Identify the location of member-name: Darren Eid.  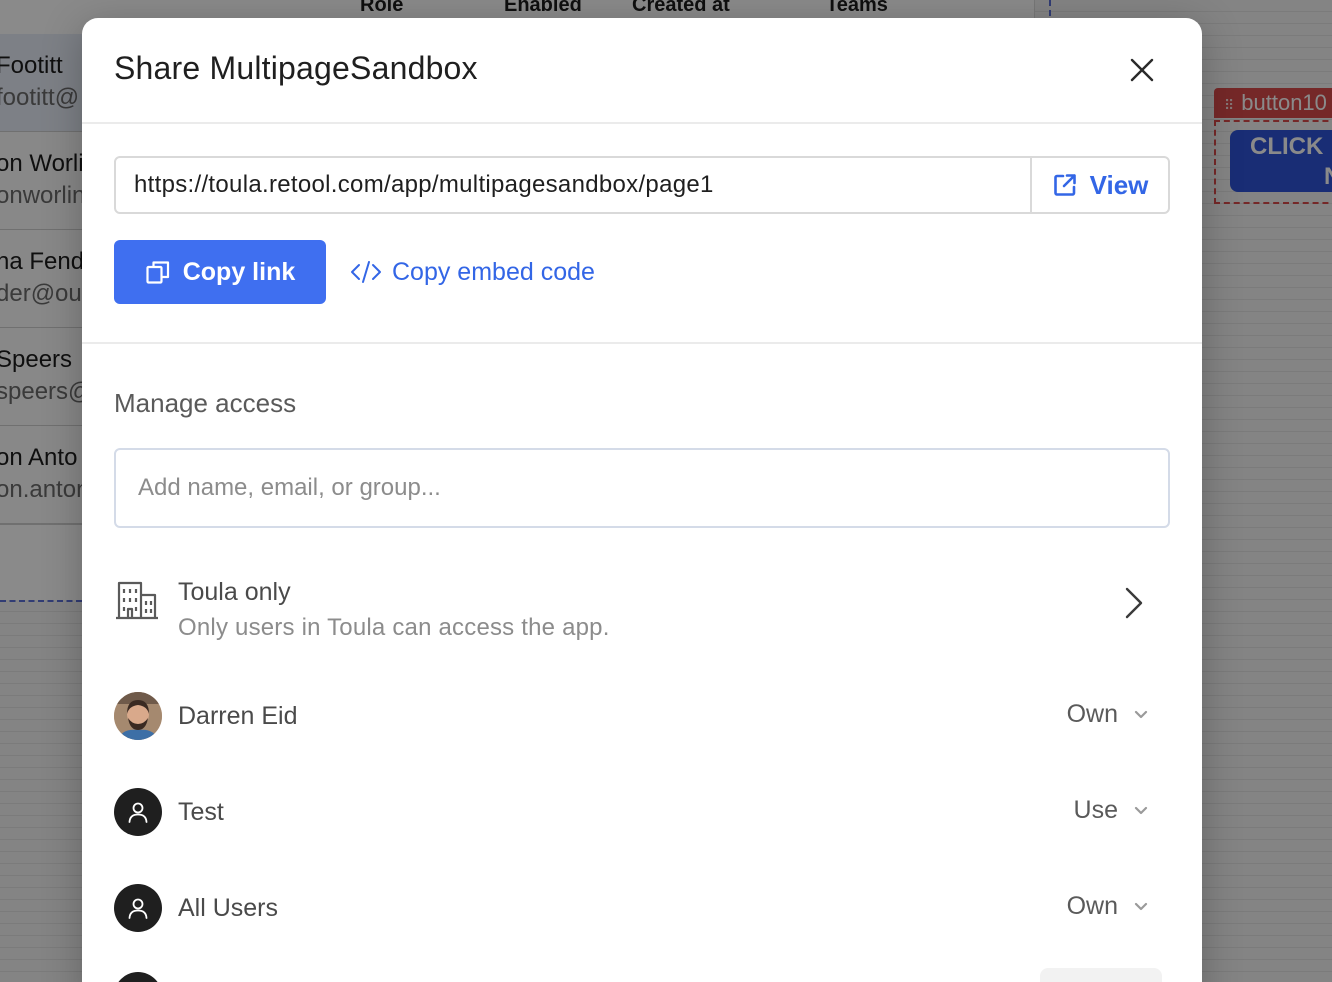
(238, 716).